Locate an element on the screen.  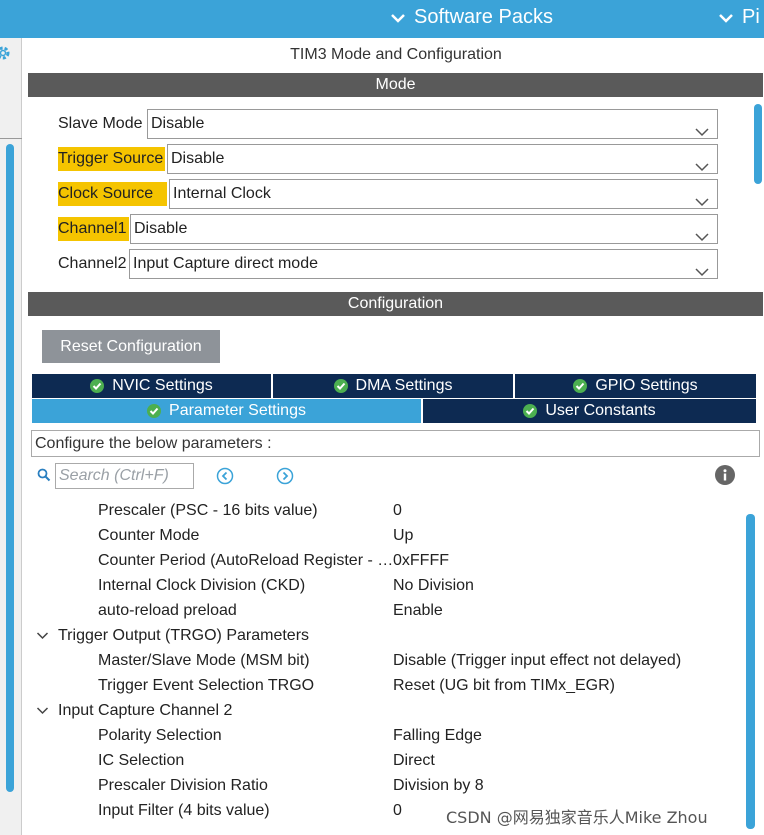
info-icon is located at coordinates (725, 477).